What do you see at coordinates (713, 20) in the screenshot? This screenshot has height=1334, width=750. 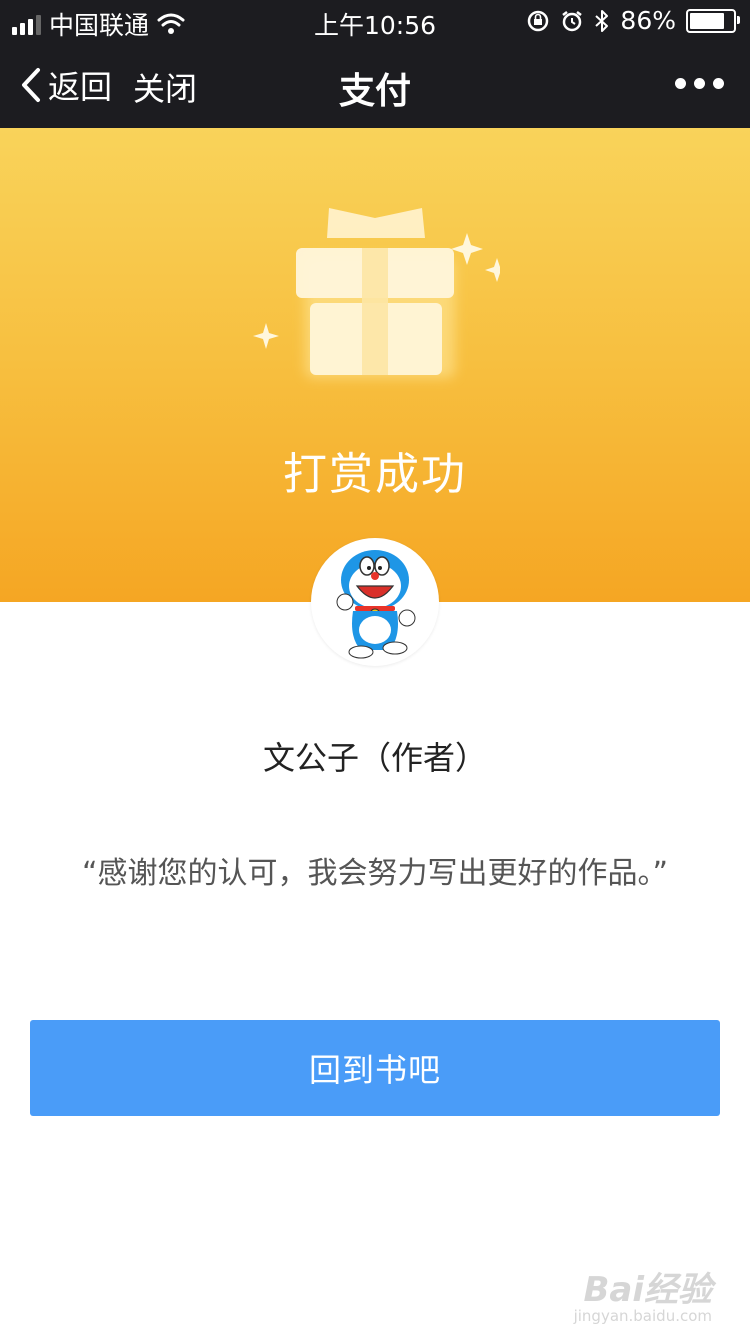 I see `battery-icon` at bounding box center [713, 20].